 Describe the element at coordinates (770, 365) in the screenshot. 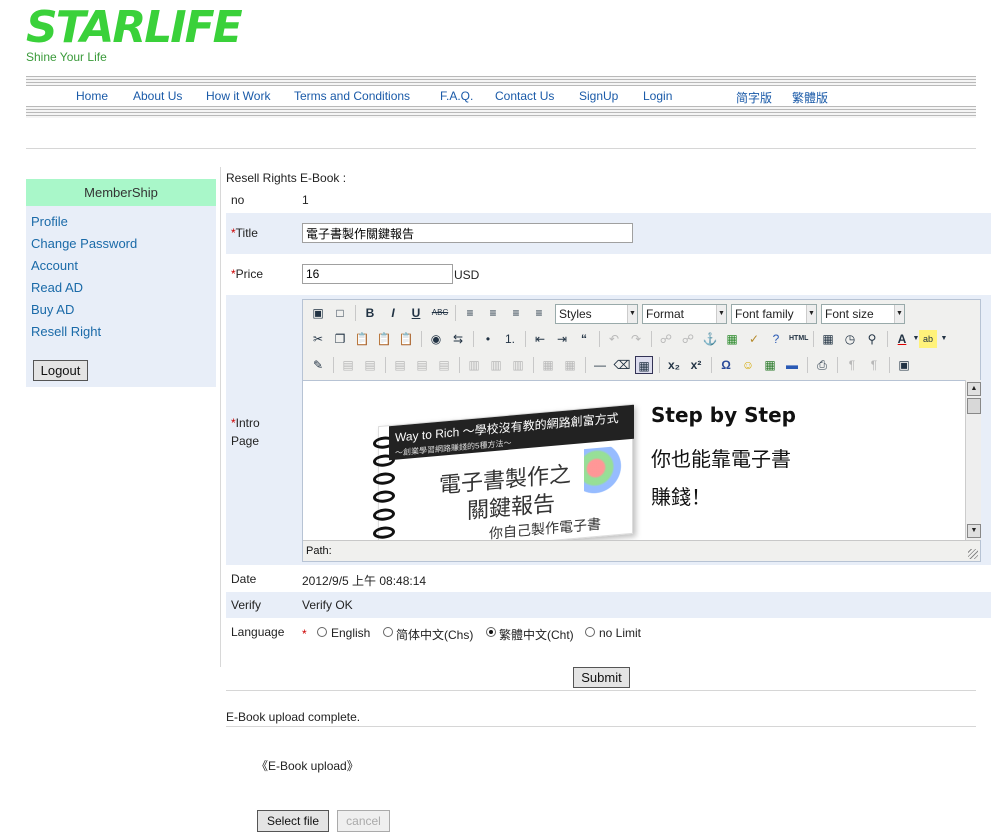

I see `media-icon: ▦` at that location.